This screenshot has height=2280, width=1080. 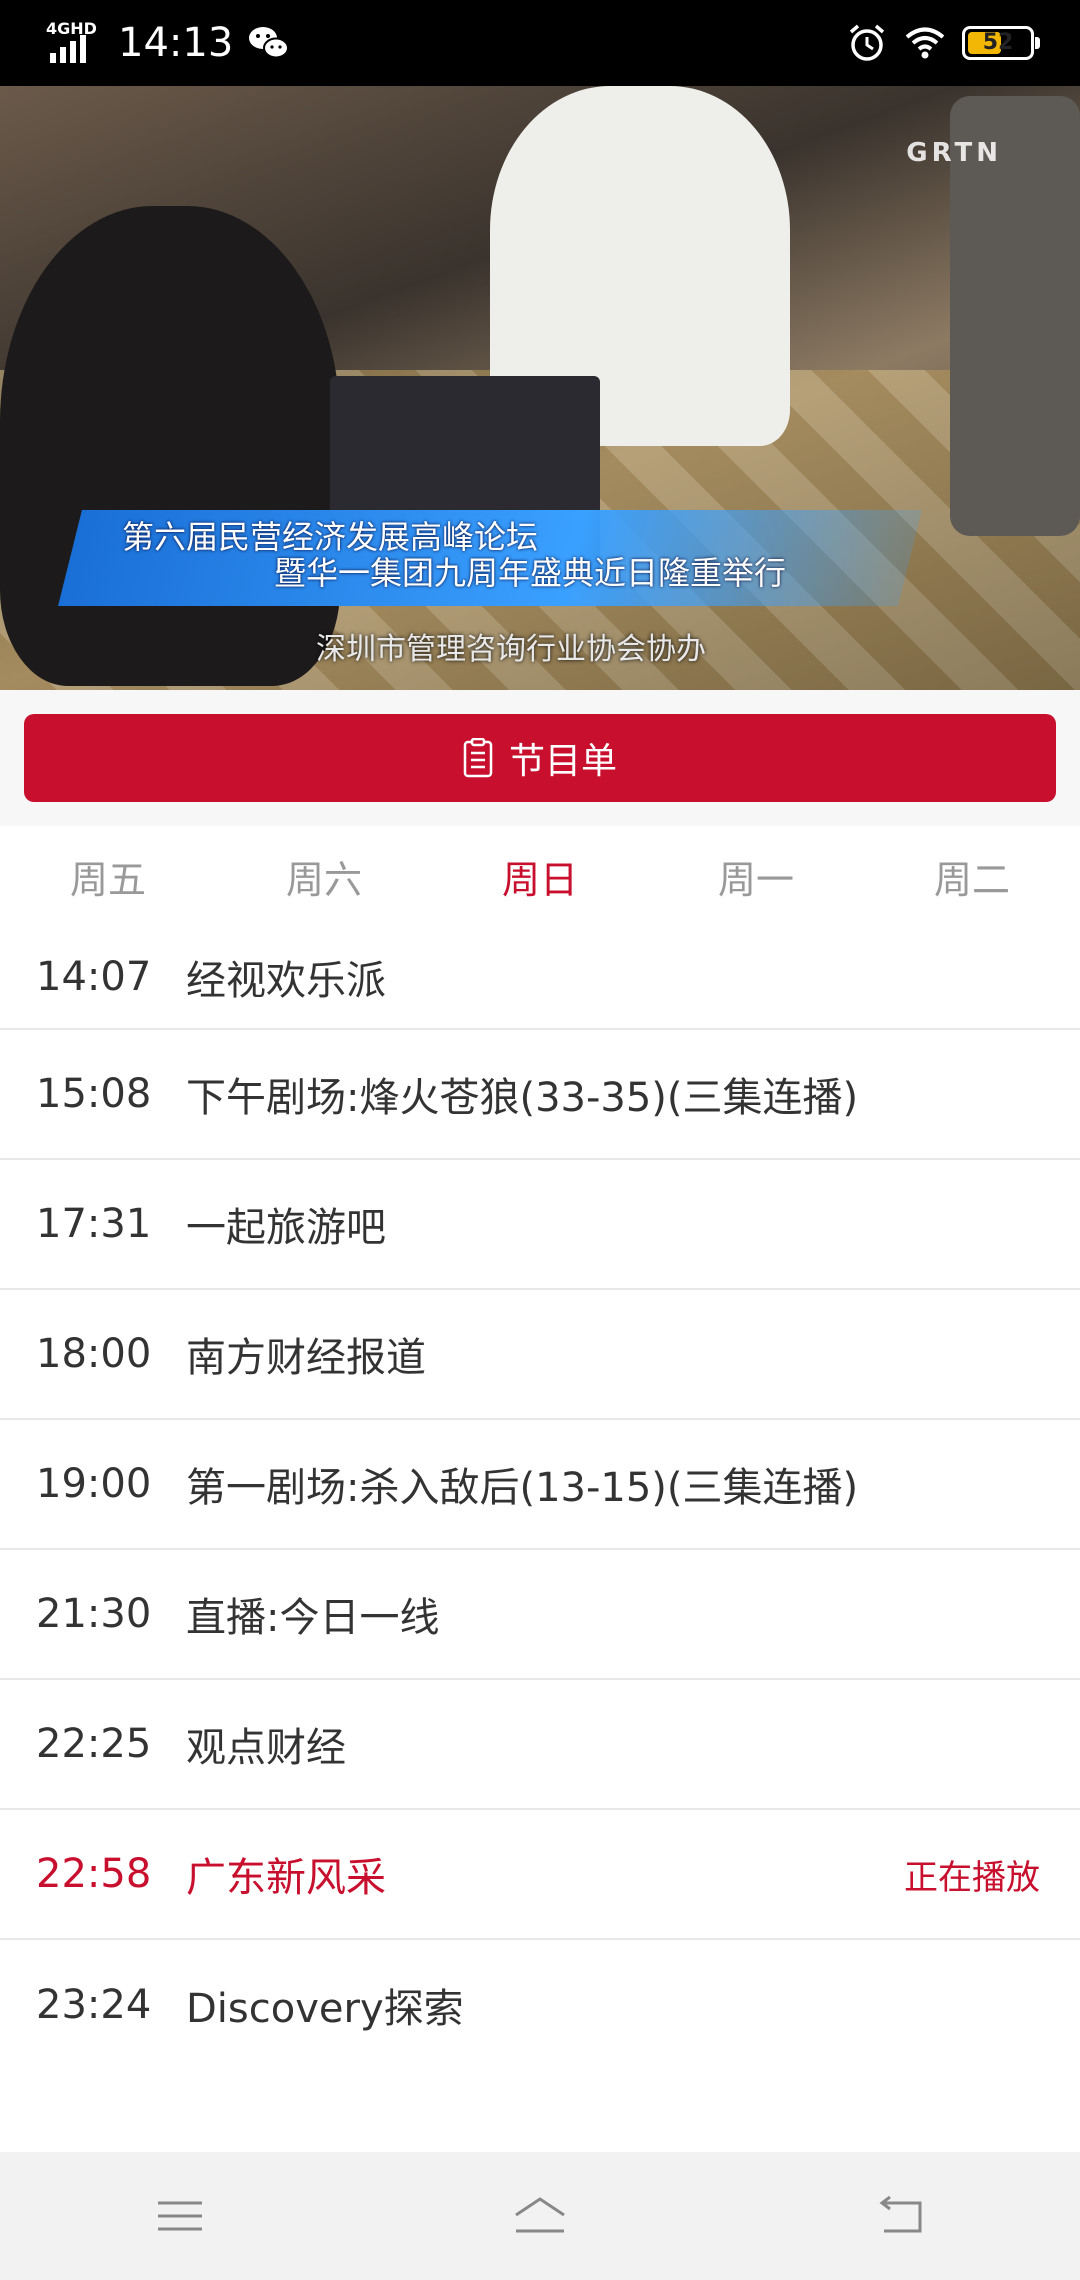 I want to click on now-playing-badge: 正在播放, so click(x=972, y=1877).